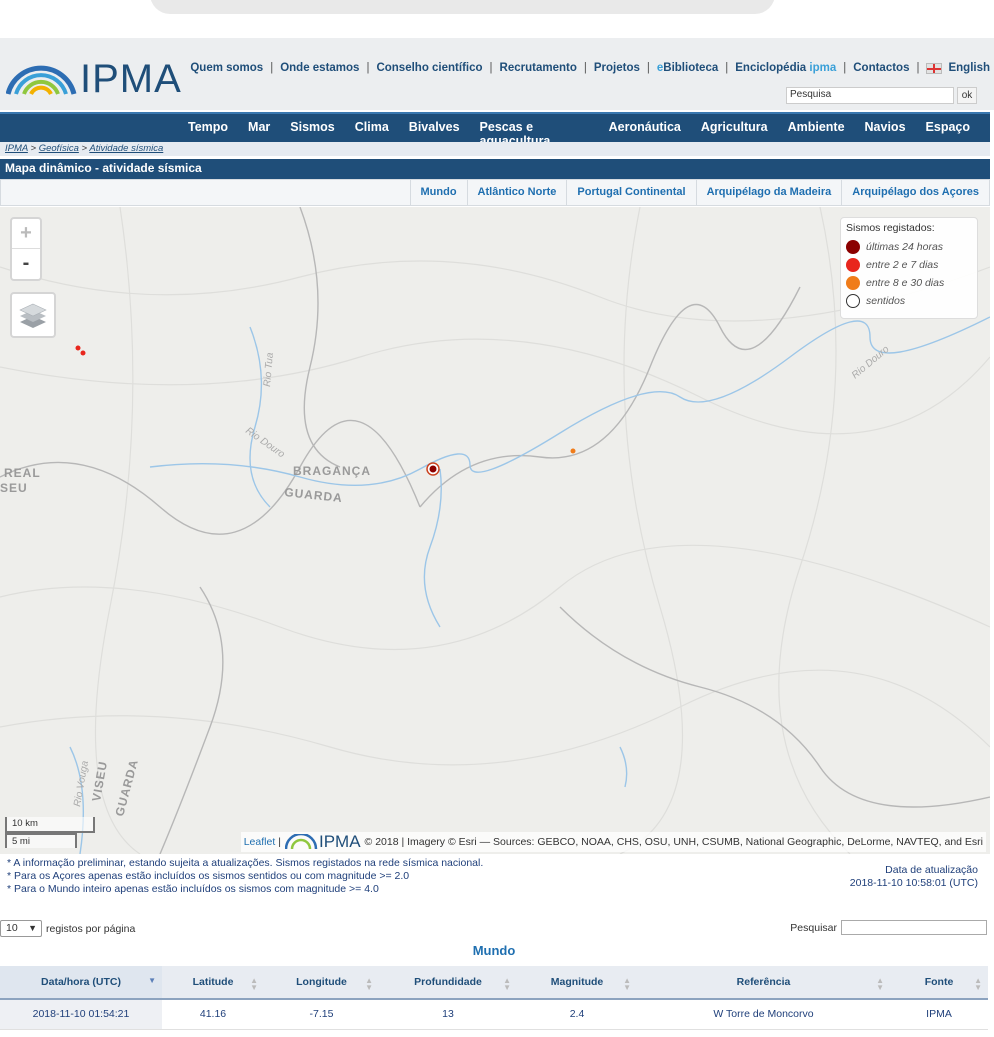  Describe the element at coordinates (909, 283) in the screenshot. I see `legend-item-8-30: entre 8 e 30 dias` at that location.